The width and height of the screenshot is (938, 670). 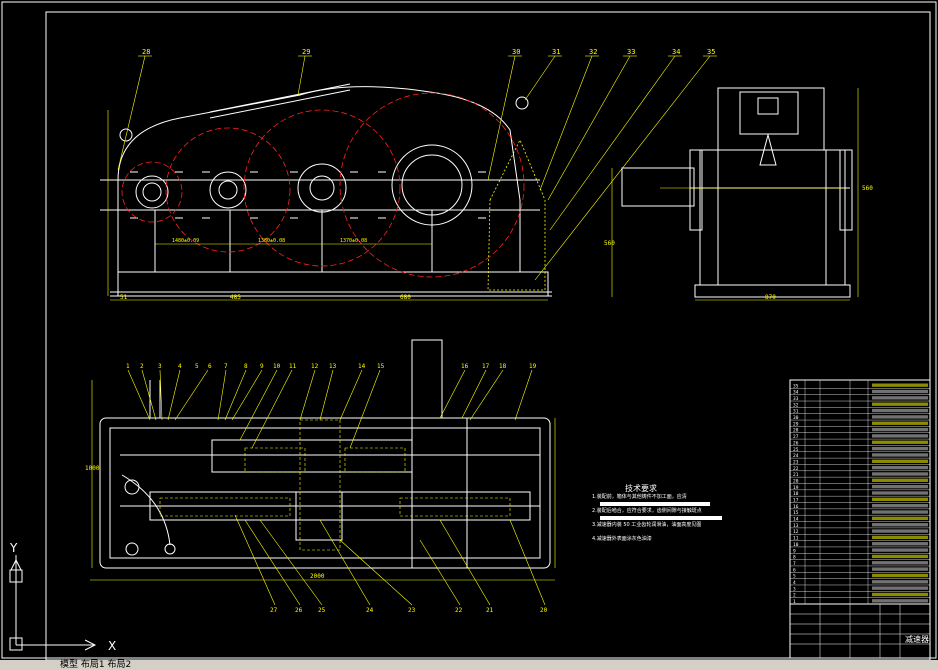 What do you see at coordinates (794, 570) in the screenshot?
I see `parts-row-number: 6` at bounding box center [794, 570].